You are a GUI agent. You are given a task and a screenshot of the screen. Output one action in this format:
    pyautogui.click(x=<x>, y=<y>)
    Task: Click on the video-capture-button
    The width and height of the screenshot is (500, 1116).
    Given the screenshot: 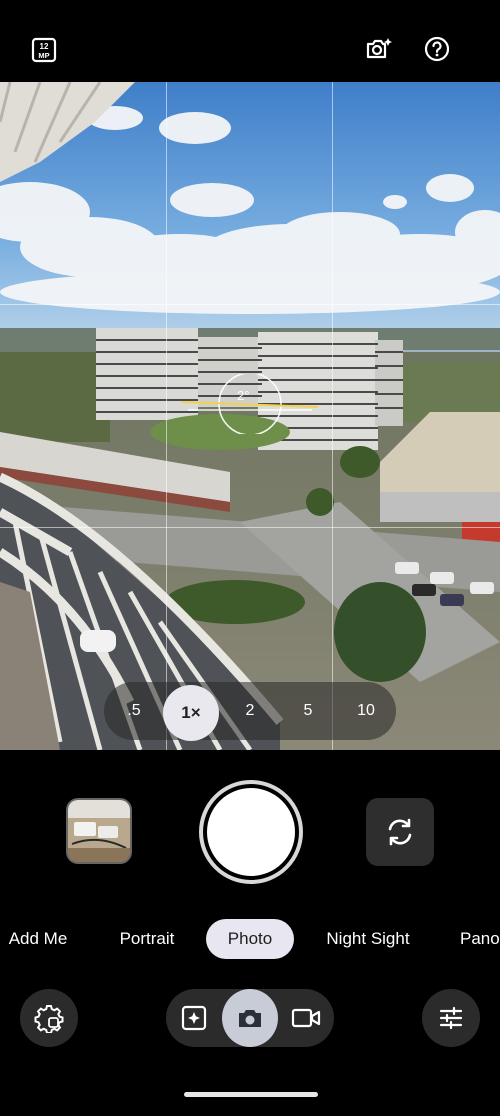 What is the action you would take?
    pyautogui.click(x=306, y=1018)
    